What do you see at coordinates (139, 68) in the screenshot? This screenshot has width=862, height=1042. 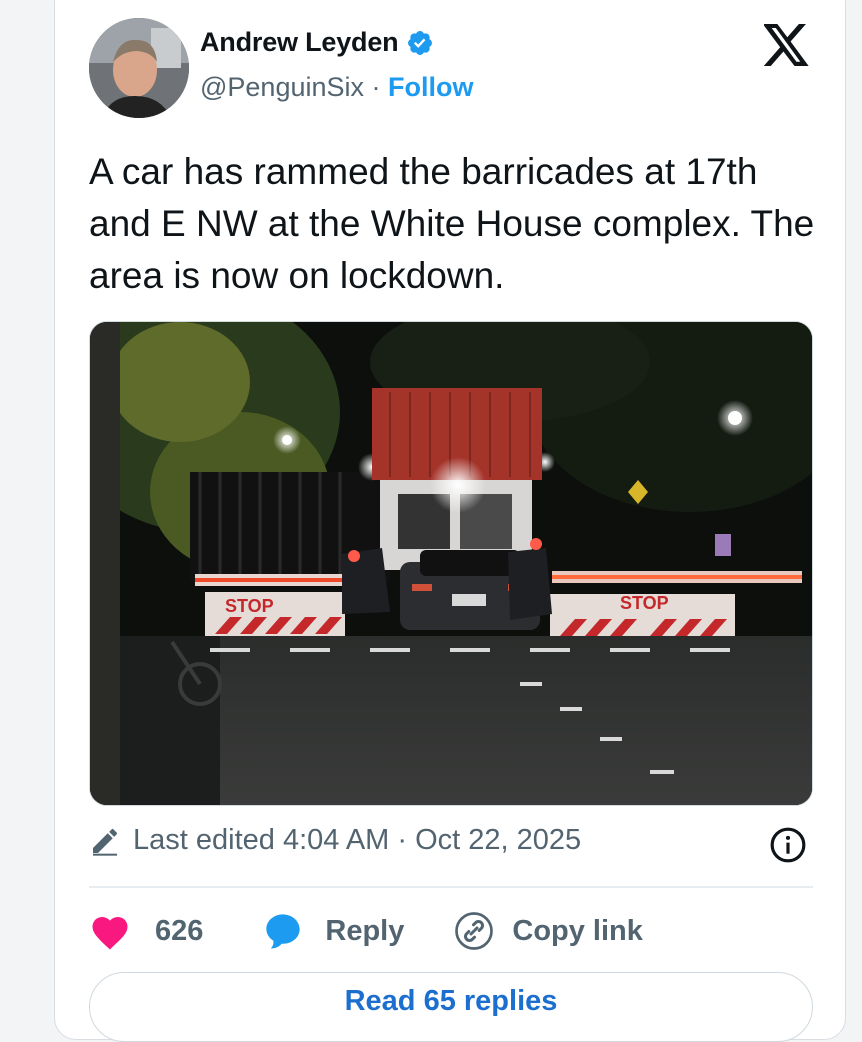 I see `author-avatar` at bounding box center [139, 68].